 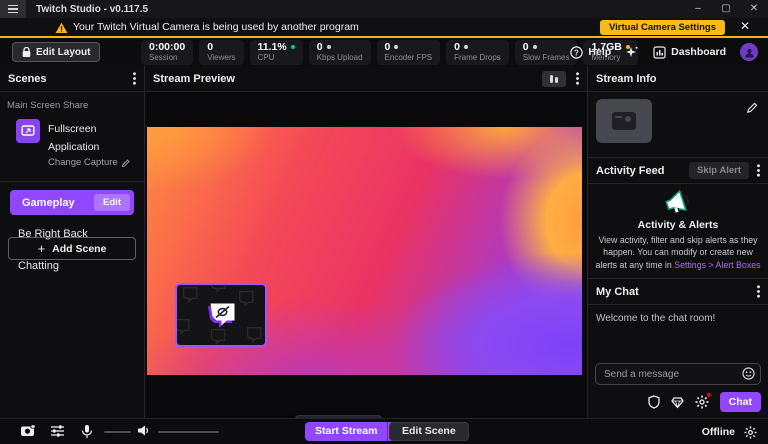 I want to click on stat-cpu: 11.1% CPU, so click(x=276, y=52).